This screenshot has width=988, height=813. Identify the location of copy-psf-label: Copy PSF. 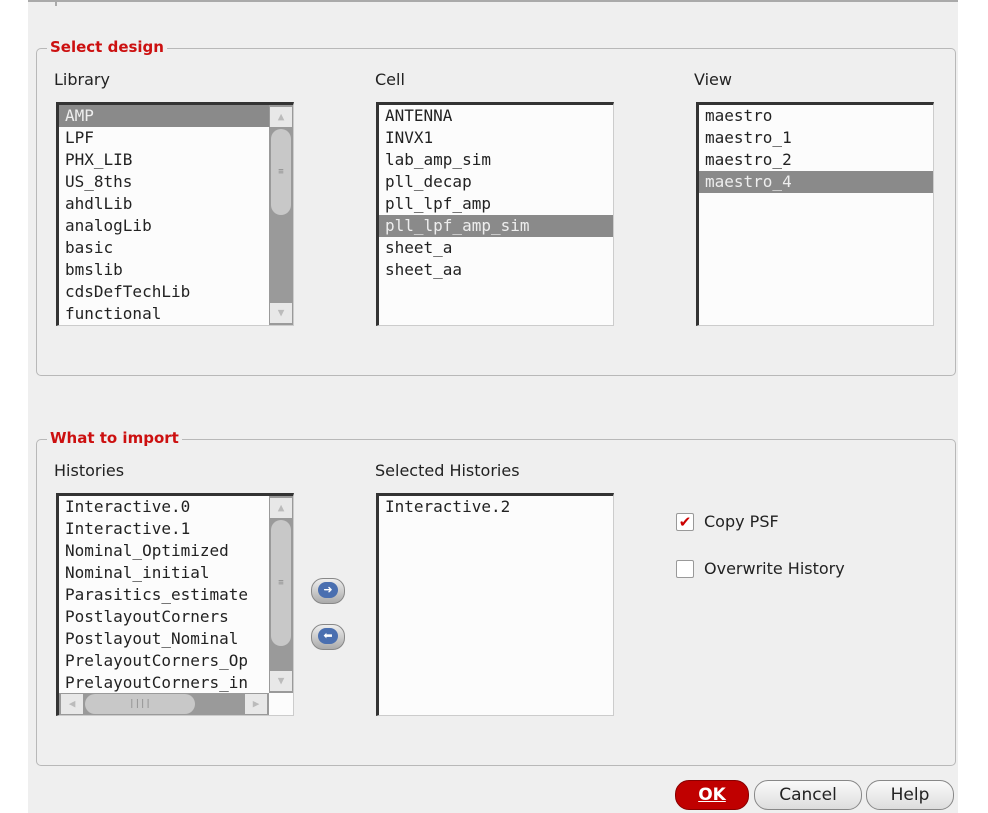
(741, 521).